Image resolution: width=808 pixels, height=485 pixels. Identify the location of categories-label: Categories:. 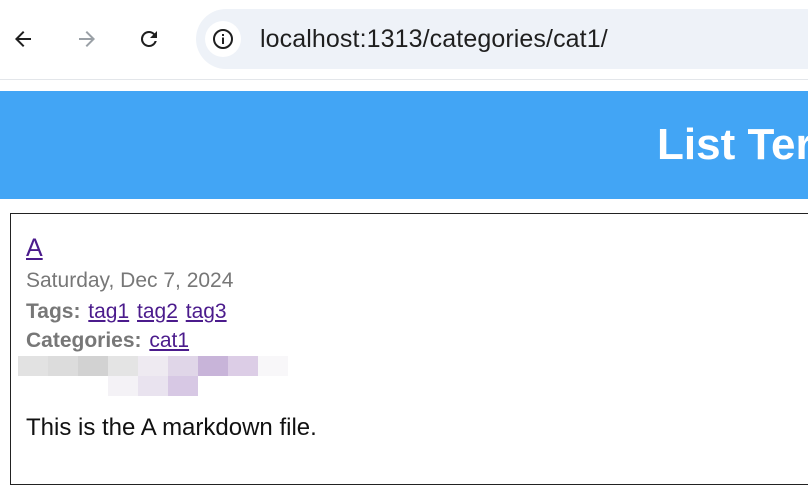
(84, 340).